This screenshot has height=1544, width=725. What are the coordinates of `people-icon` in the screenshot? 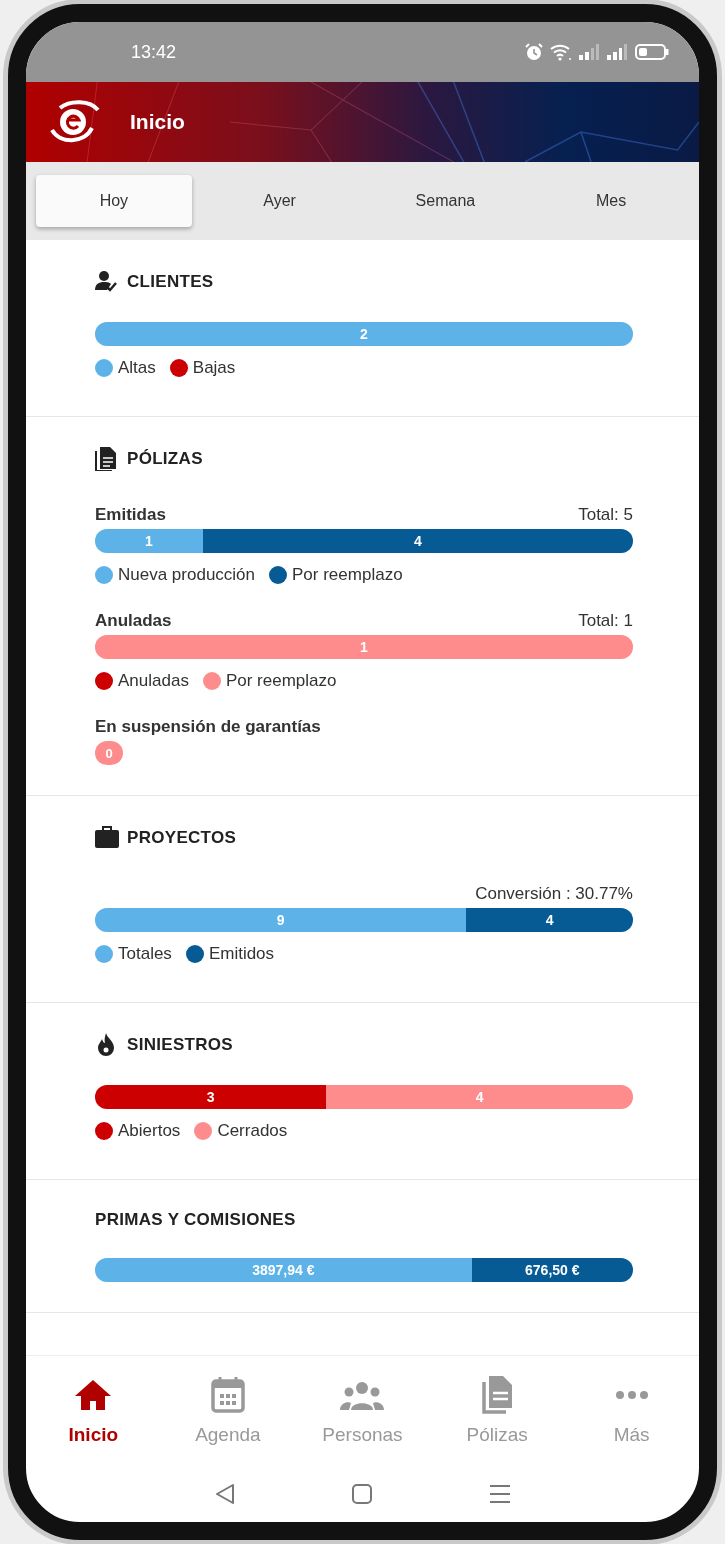 It's located at (362, 1395).